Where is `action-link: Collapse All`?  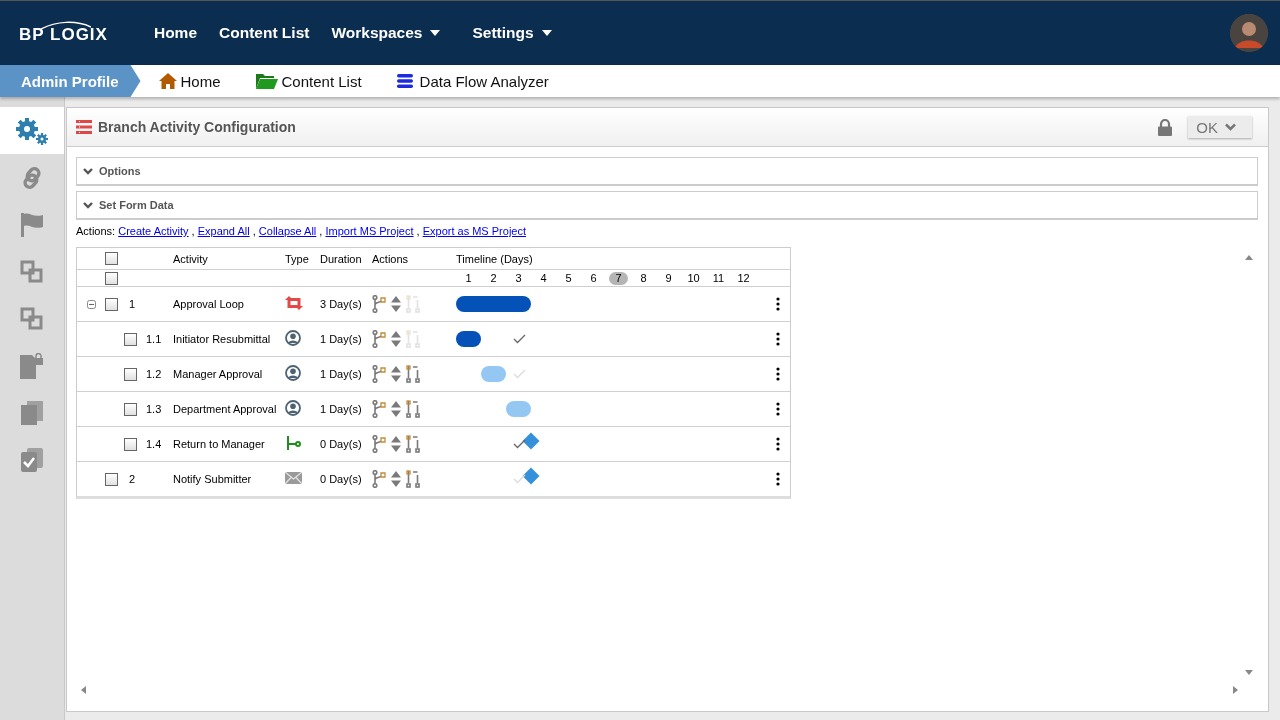 action-link: Collapse All is located at coordinates (287, 231).